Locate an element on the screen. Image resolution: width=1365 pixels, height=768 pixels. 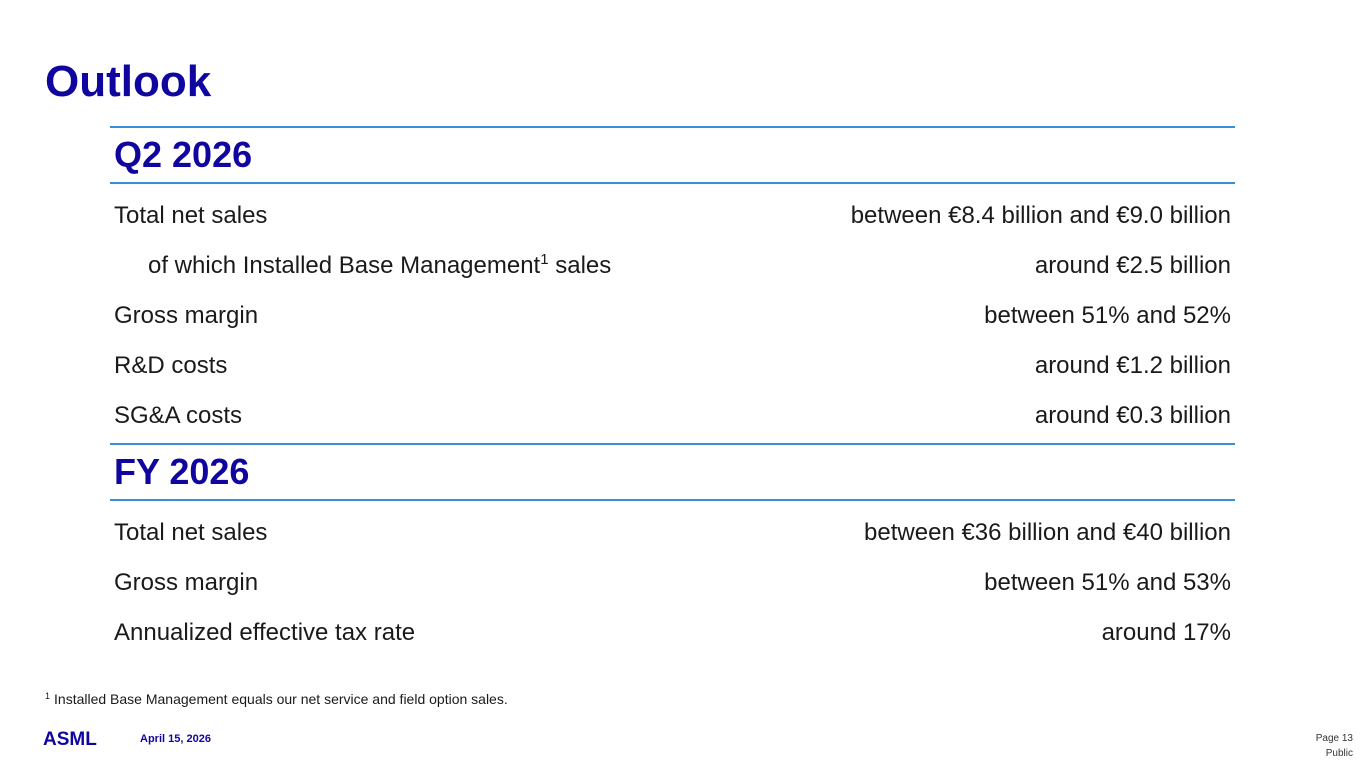
q2-row-sga-costs: SG&A costs around €0.3 billion is located at coordinates (672, 416).